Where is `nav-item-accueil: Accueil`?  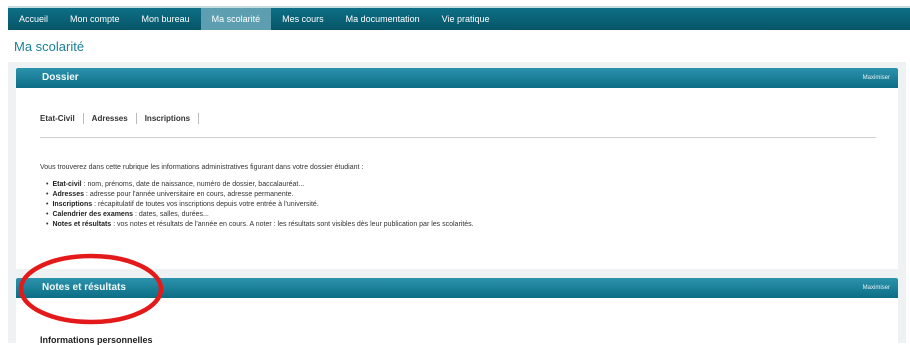 nav-item-accueil: Accueil is located at coordinates (33, 19).